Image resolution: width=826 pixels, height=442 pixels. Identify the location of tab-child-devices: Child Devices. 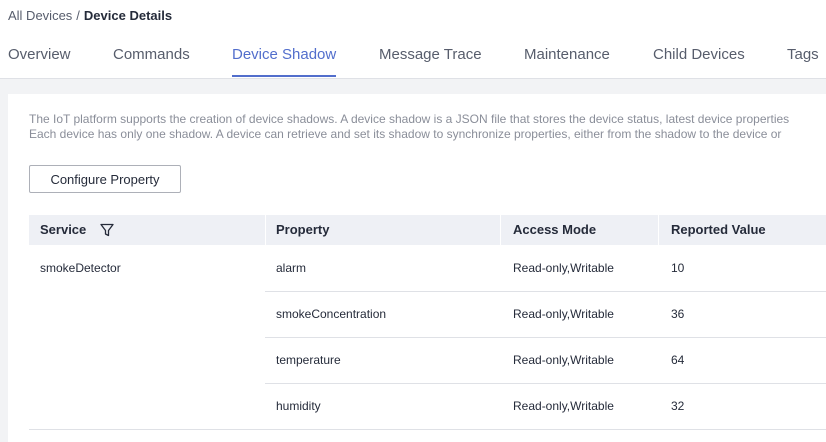
(699, 61).